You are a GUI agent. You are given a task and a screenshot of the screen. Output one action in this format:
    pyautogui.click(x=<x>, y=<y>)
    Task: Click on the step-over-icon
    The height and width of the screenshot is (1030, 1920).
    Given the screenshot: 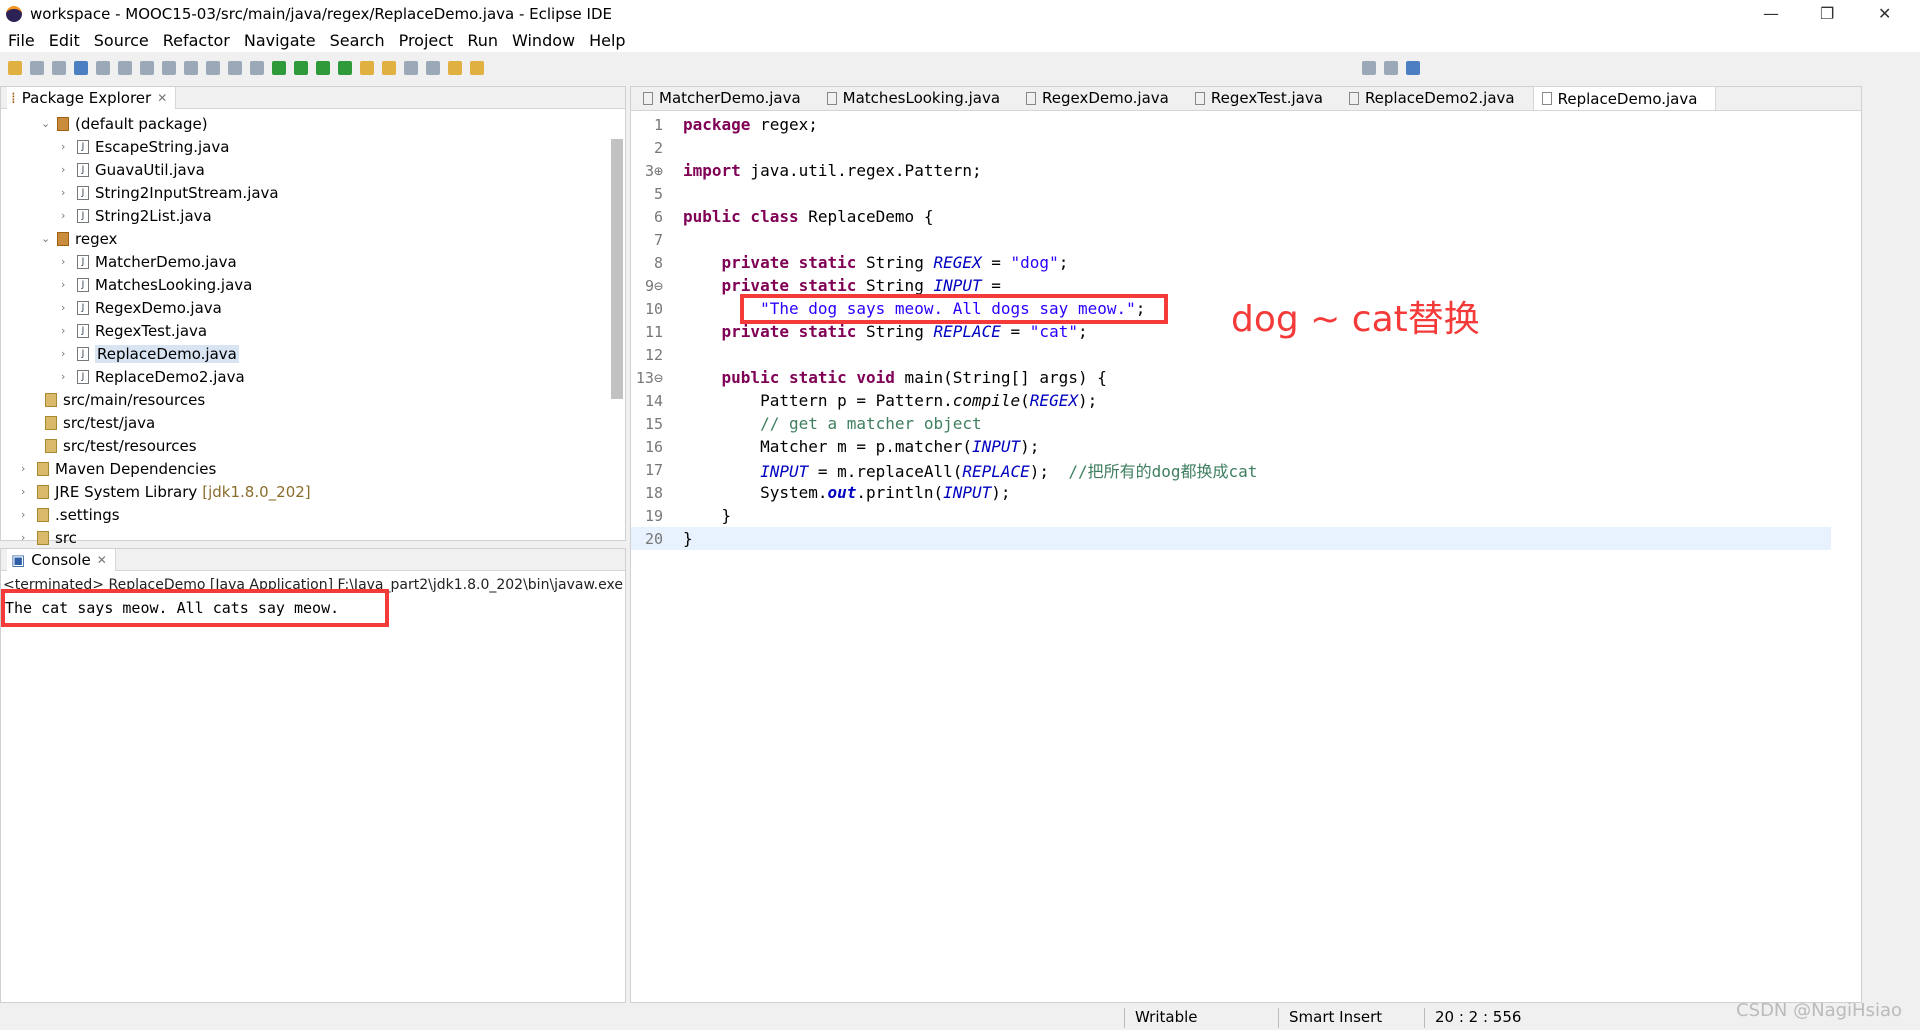 What is the action you would take?
    pyautogui.click(x=235, y=68)
    